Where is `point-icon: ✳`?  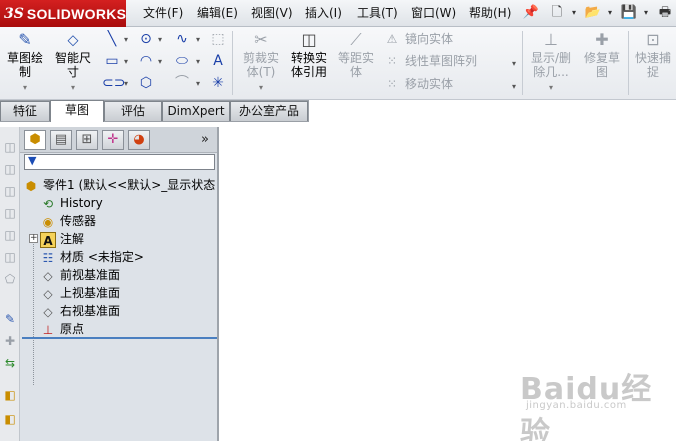
point-icon: ✳ is located at coordinates (218, 83).